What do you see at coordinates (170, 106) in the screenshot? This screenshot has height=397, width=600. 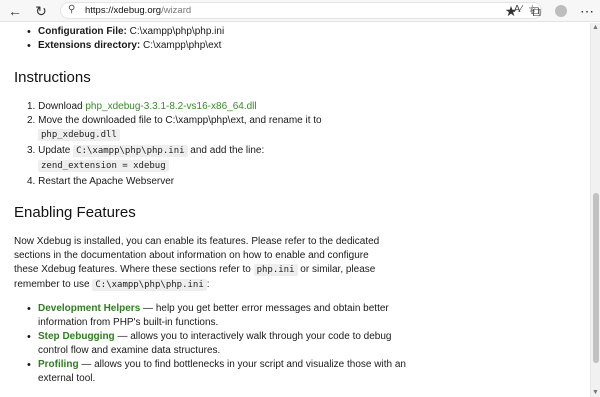 I see `download-link: php_xdebug-3.3.1-8.2-vs16-x86_64.dll` at bounding box center [170, 106].